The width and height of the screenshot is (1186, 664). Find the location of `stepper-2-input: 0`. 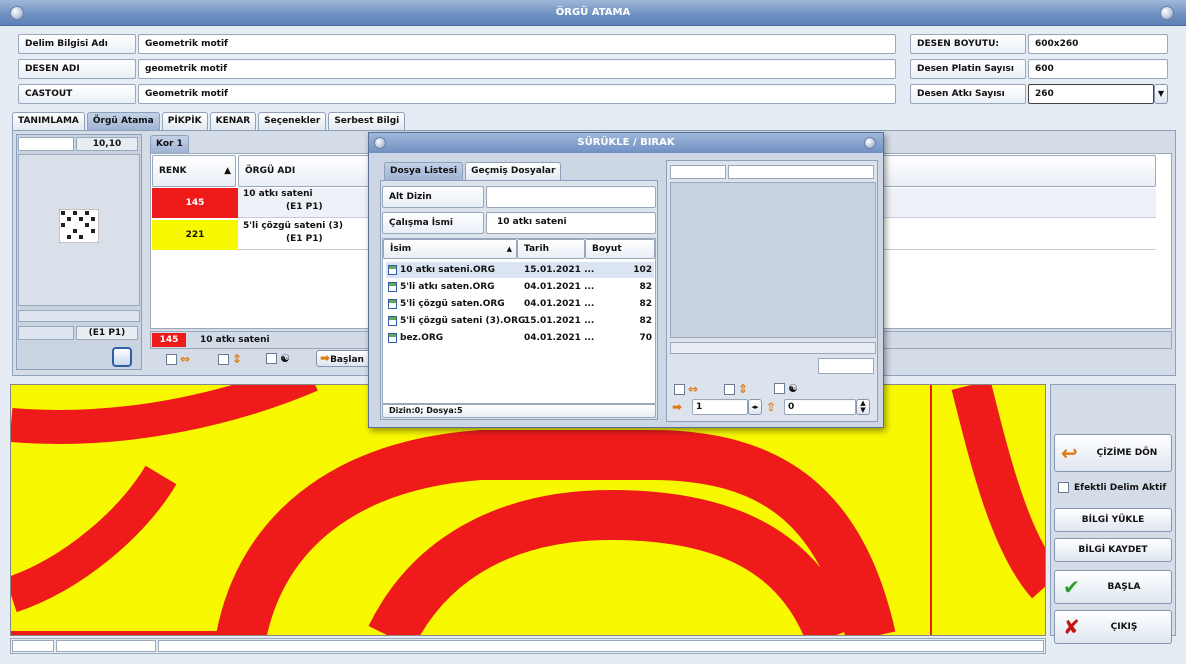

stepper-2-input: 0 is located at coordinates (820, 407).